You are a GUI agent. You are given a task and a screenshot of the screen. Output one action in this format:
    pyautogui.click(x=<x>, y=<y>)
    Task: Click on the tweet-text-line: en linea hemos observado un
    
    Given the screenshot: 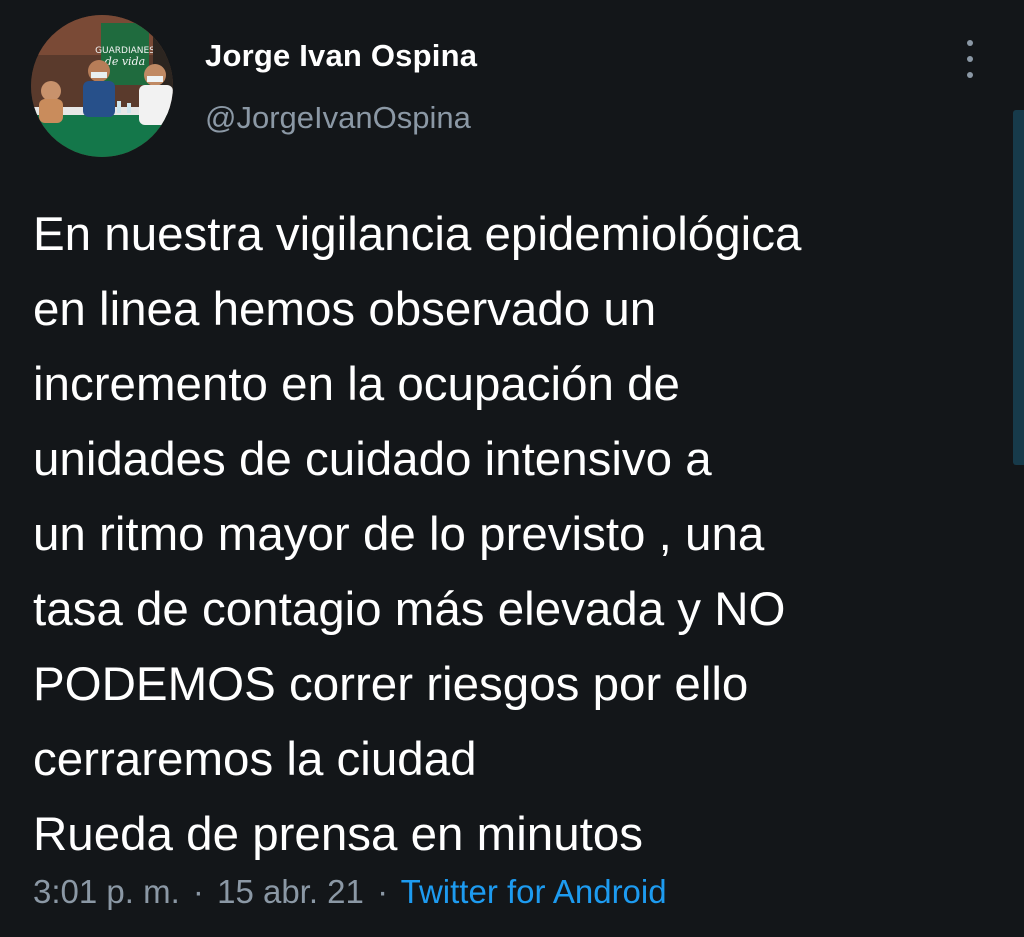 What is the action you would take?
    pyautogui.click(x=345, y=309)
    